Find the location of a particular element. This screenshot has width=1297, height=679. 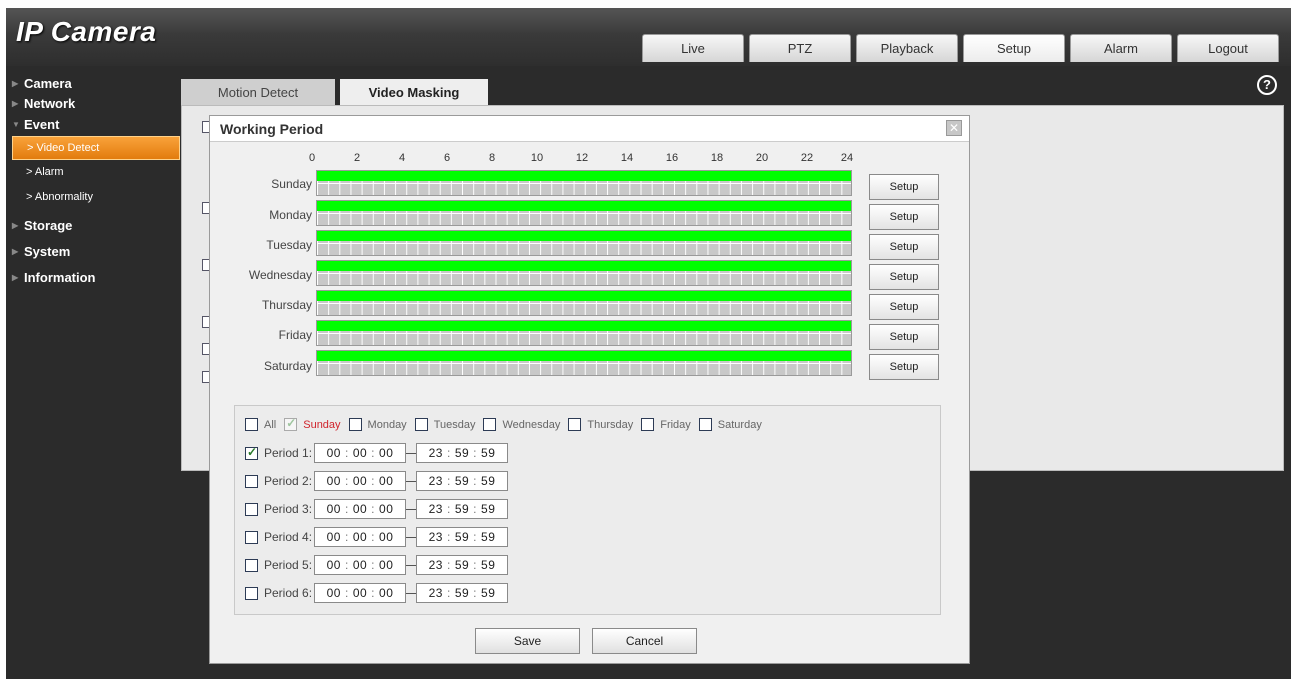

sidebar-item-event: ▼ Event is located at coordinates (94, 125).